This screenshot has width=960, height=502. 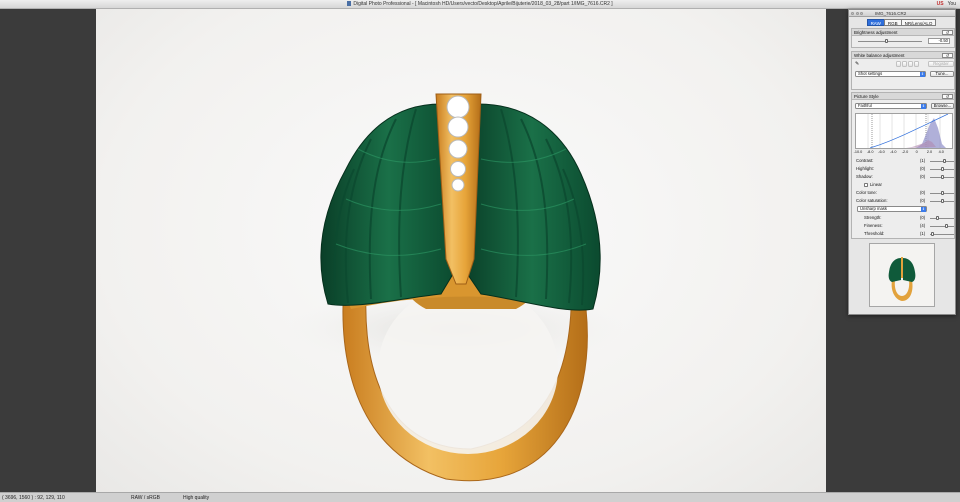 I want to click on white-balance-select: Shot settings ⇕, so click(x=890, y=74).